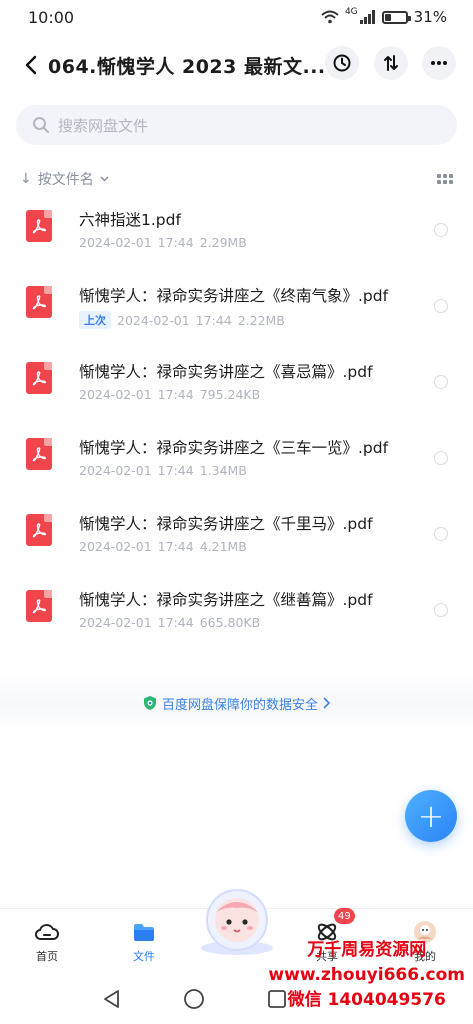 The height and width of the screenshot is (1024, 473). I want to click on chevron-down-icon, so click(104, 179).